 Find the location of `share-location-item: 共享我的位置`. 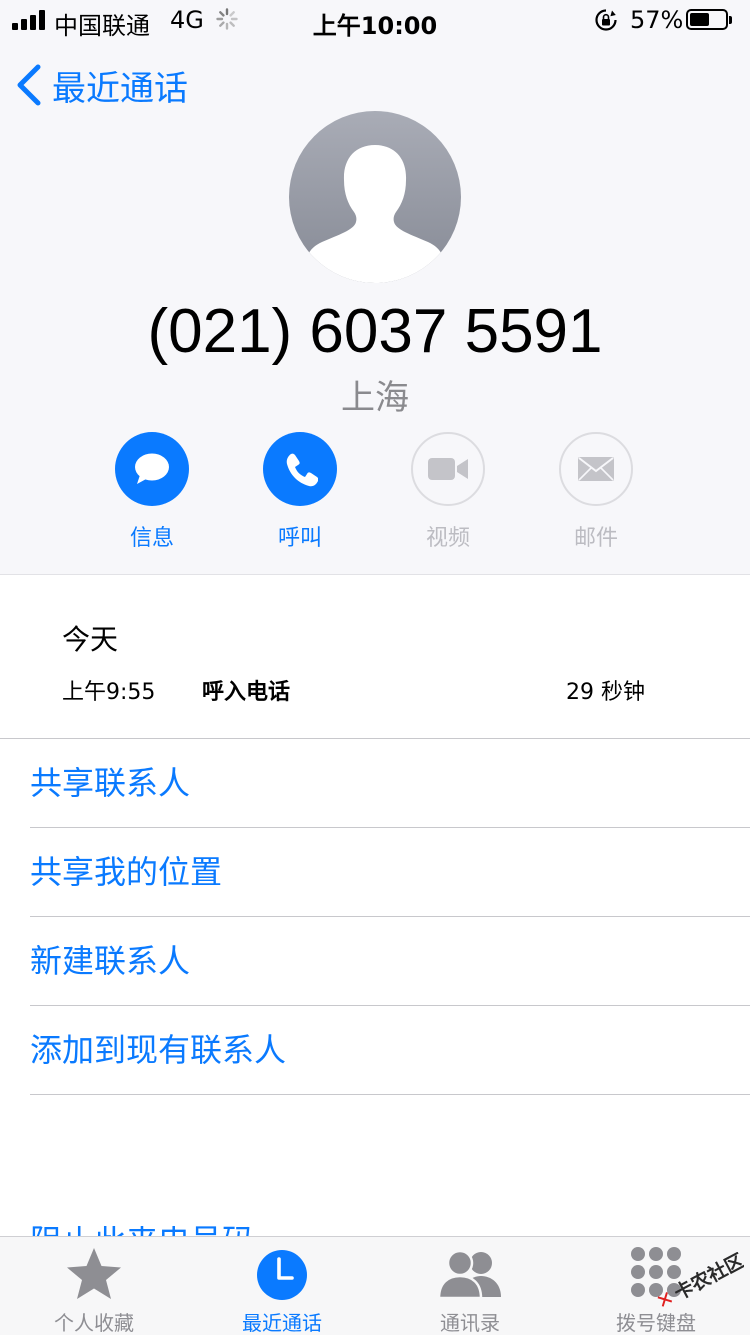

share-location-item: 共享我的位置 is located at coordinates (390, 872).